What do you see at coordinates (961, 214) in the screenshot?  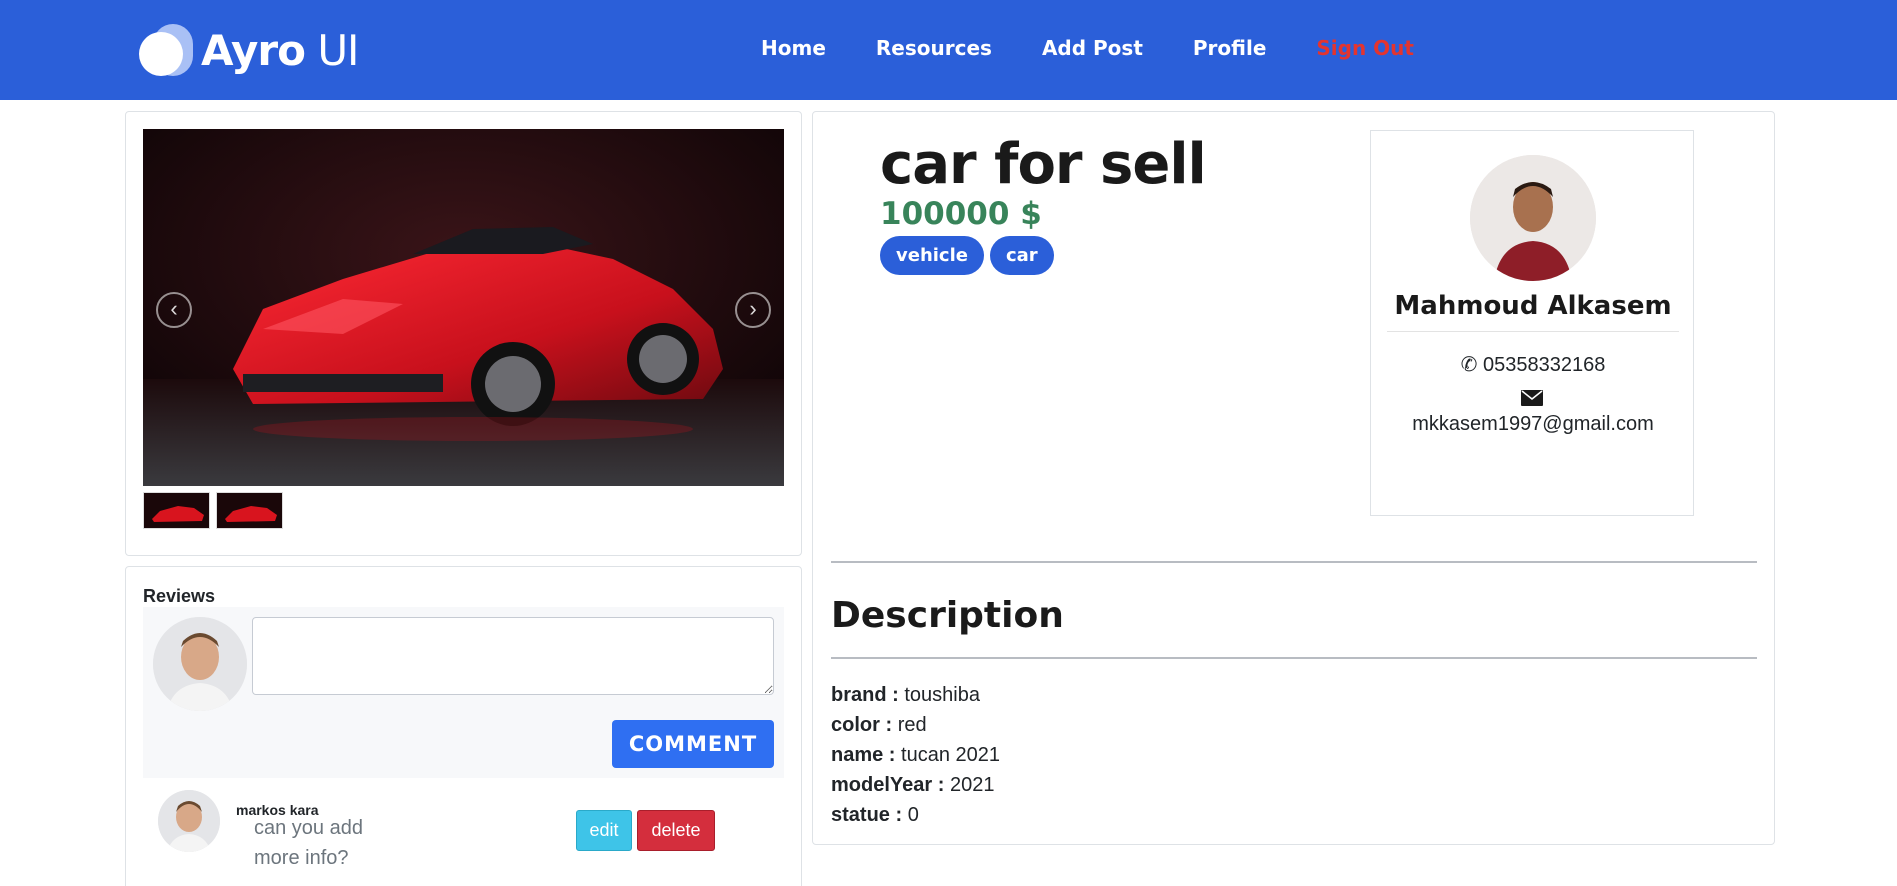 I see `post-price: 100000 $` at bounding box center [961, 214].